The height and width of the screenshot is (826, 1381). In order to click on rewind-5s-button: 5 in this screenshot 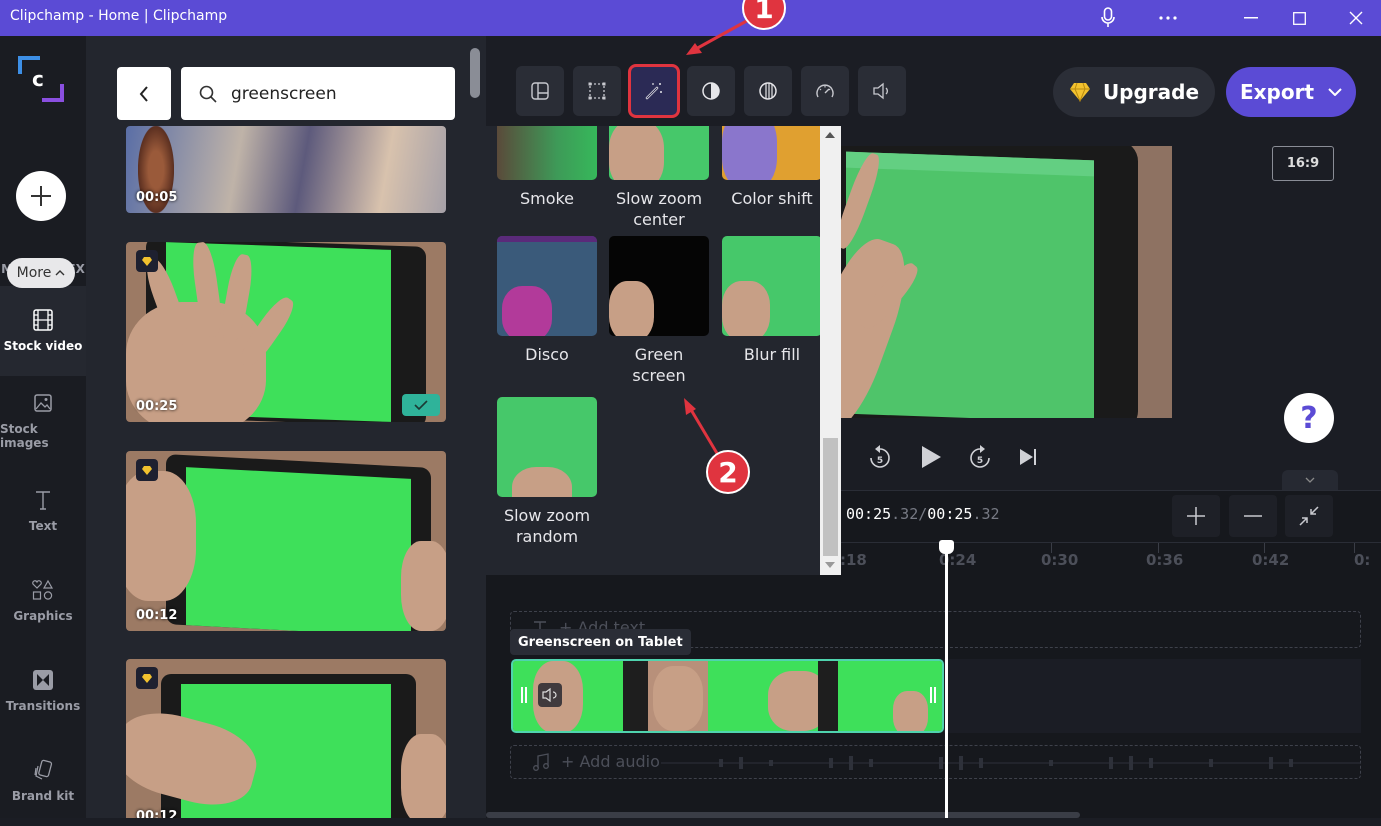, I will do `click(880, 457)`.